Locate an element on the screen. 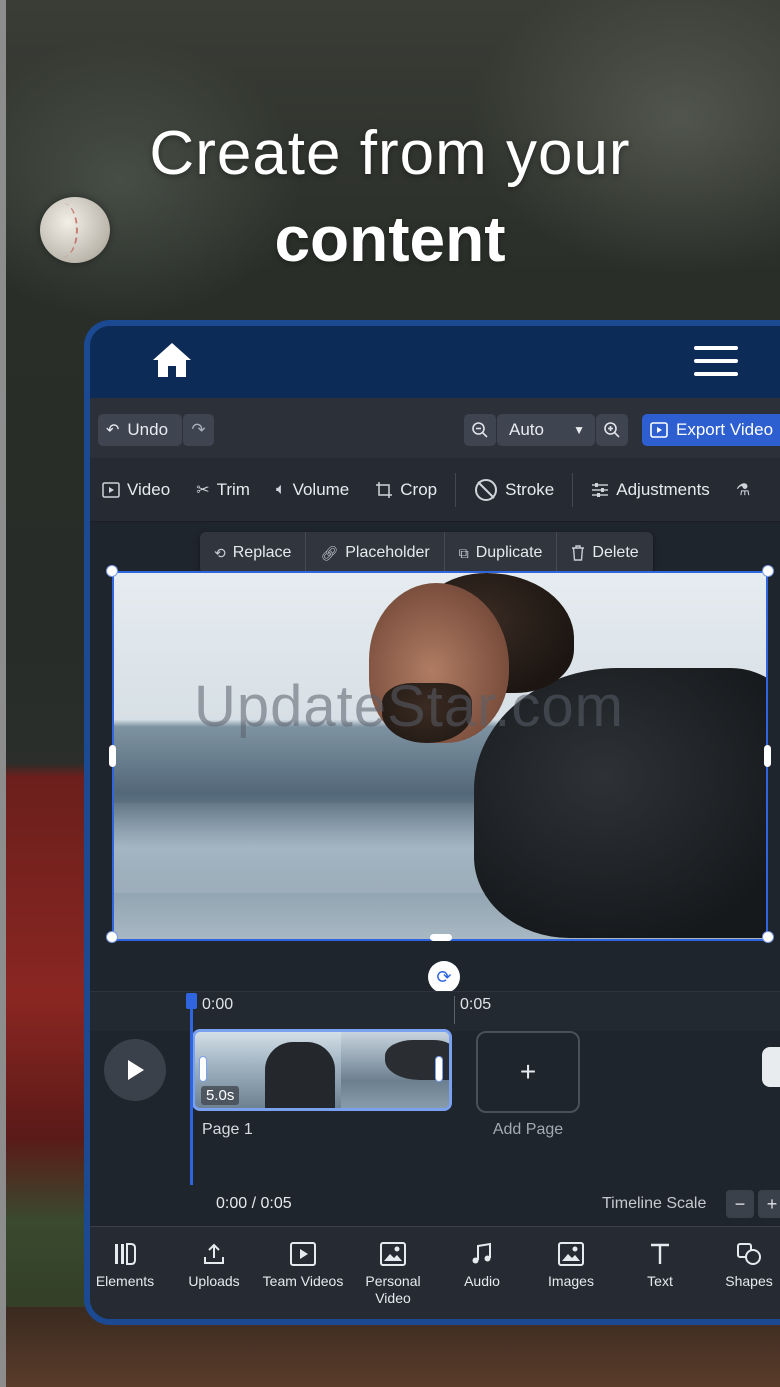  nav-text: Text is located at coordinates (660, 1265).